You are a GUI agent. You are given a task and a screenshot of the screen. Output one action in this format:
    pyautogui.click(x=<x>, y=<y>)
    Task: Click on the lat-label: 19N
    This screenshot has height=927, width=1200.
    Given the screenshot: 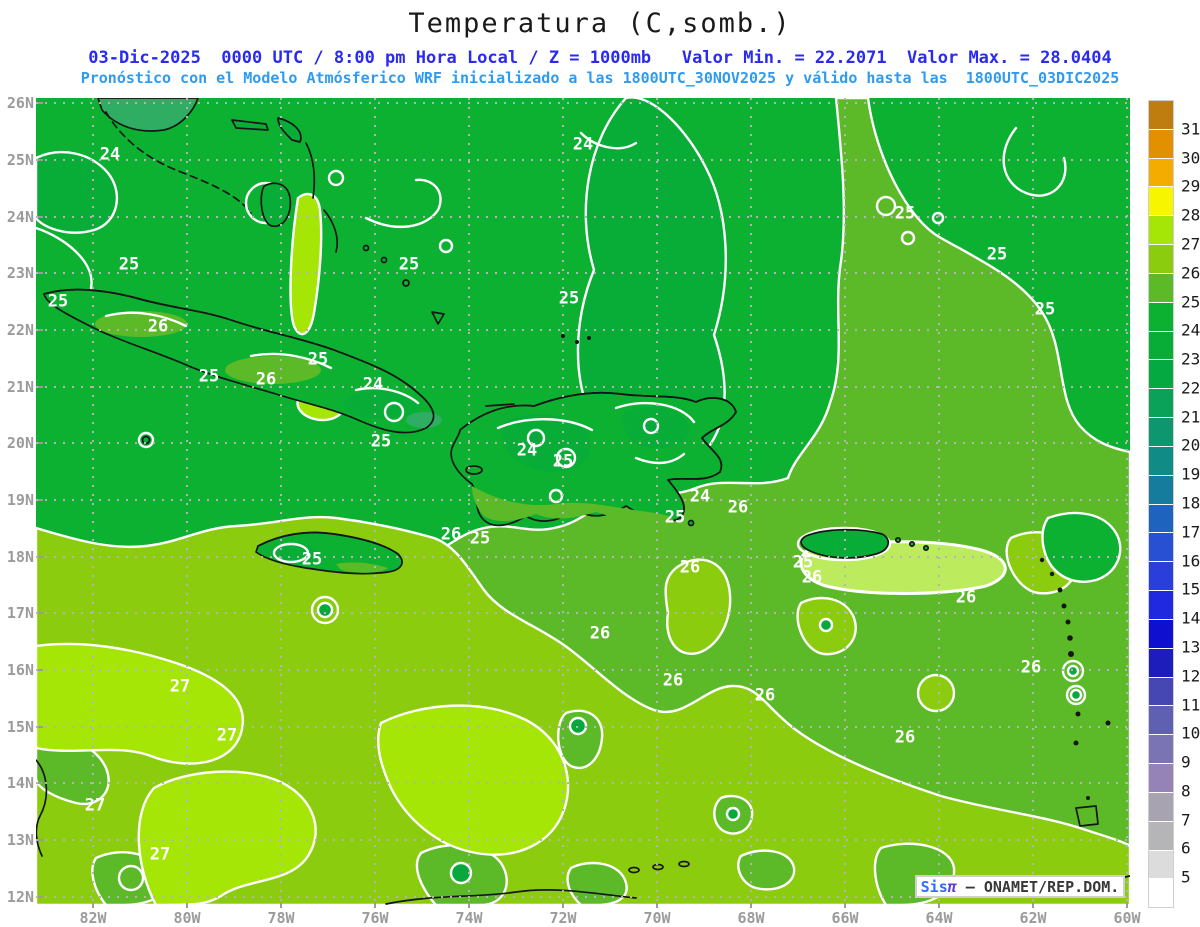 What is the action you would take?
    pyautogui.click(x=20, y=500)
    